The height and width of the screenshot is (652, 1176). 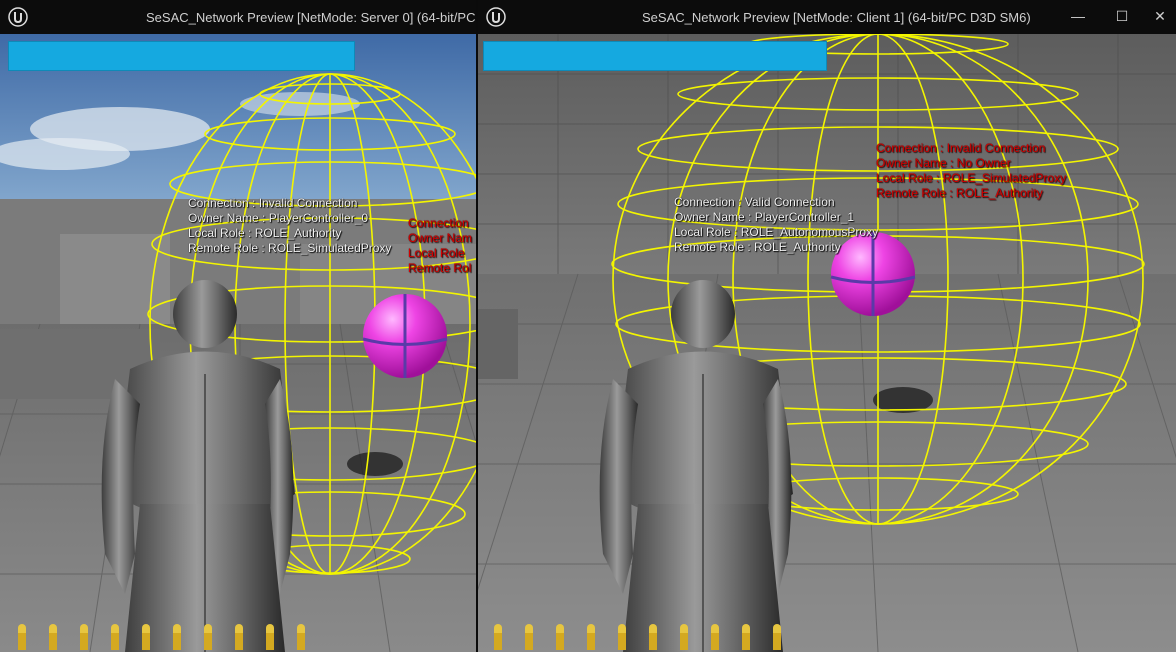 I want to click on debug-owner-name: Owner Nam, so click(x=440, y=238).